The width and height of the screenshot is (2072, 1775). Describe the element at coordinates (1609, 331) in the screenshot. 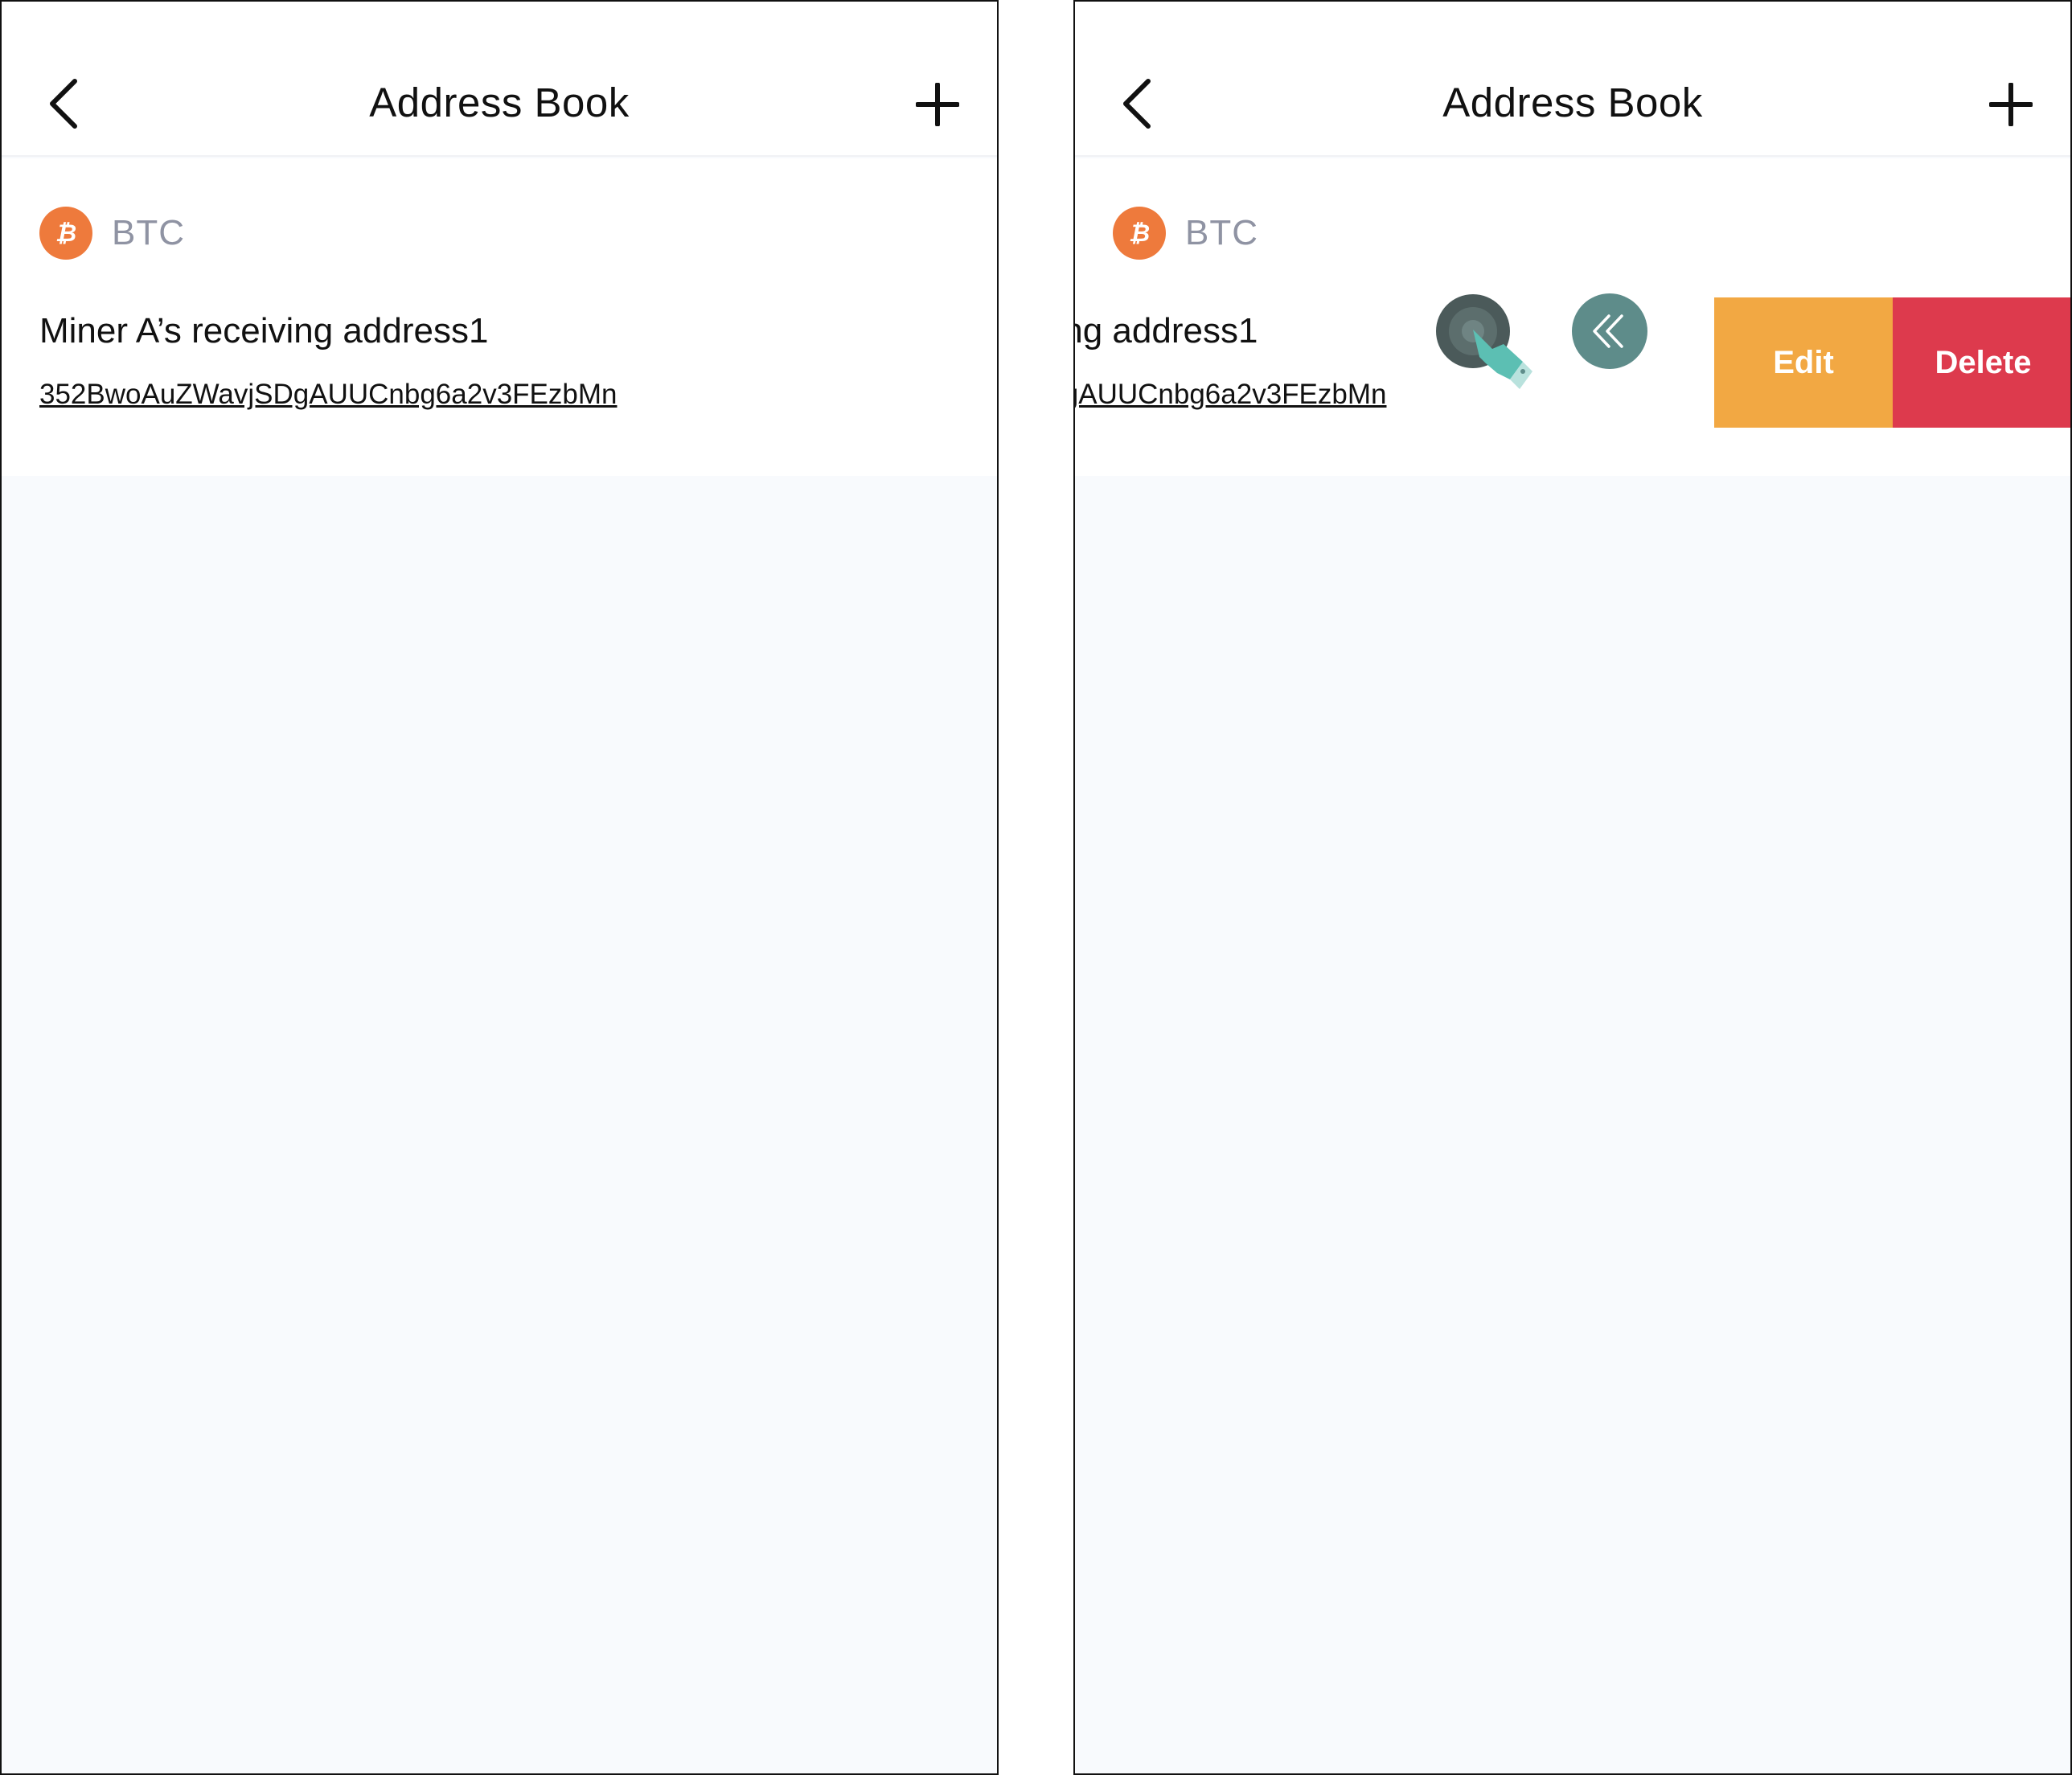

I see `swipe-left-icon` at that location.